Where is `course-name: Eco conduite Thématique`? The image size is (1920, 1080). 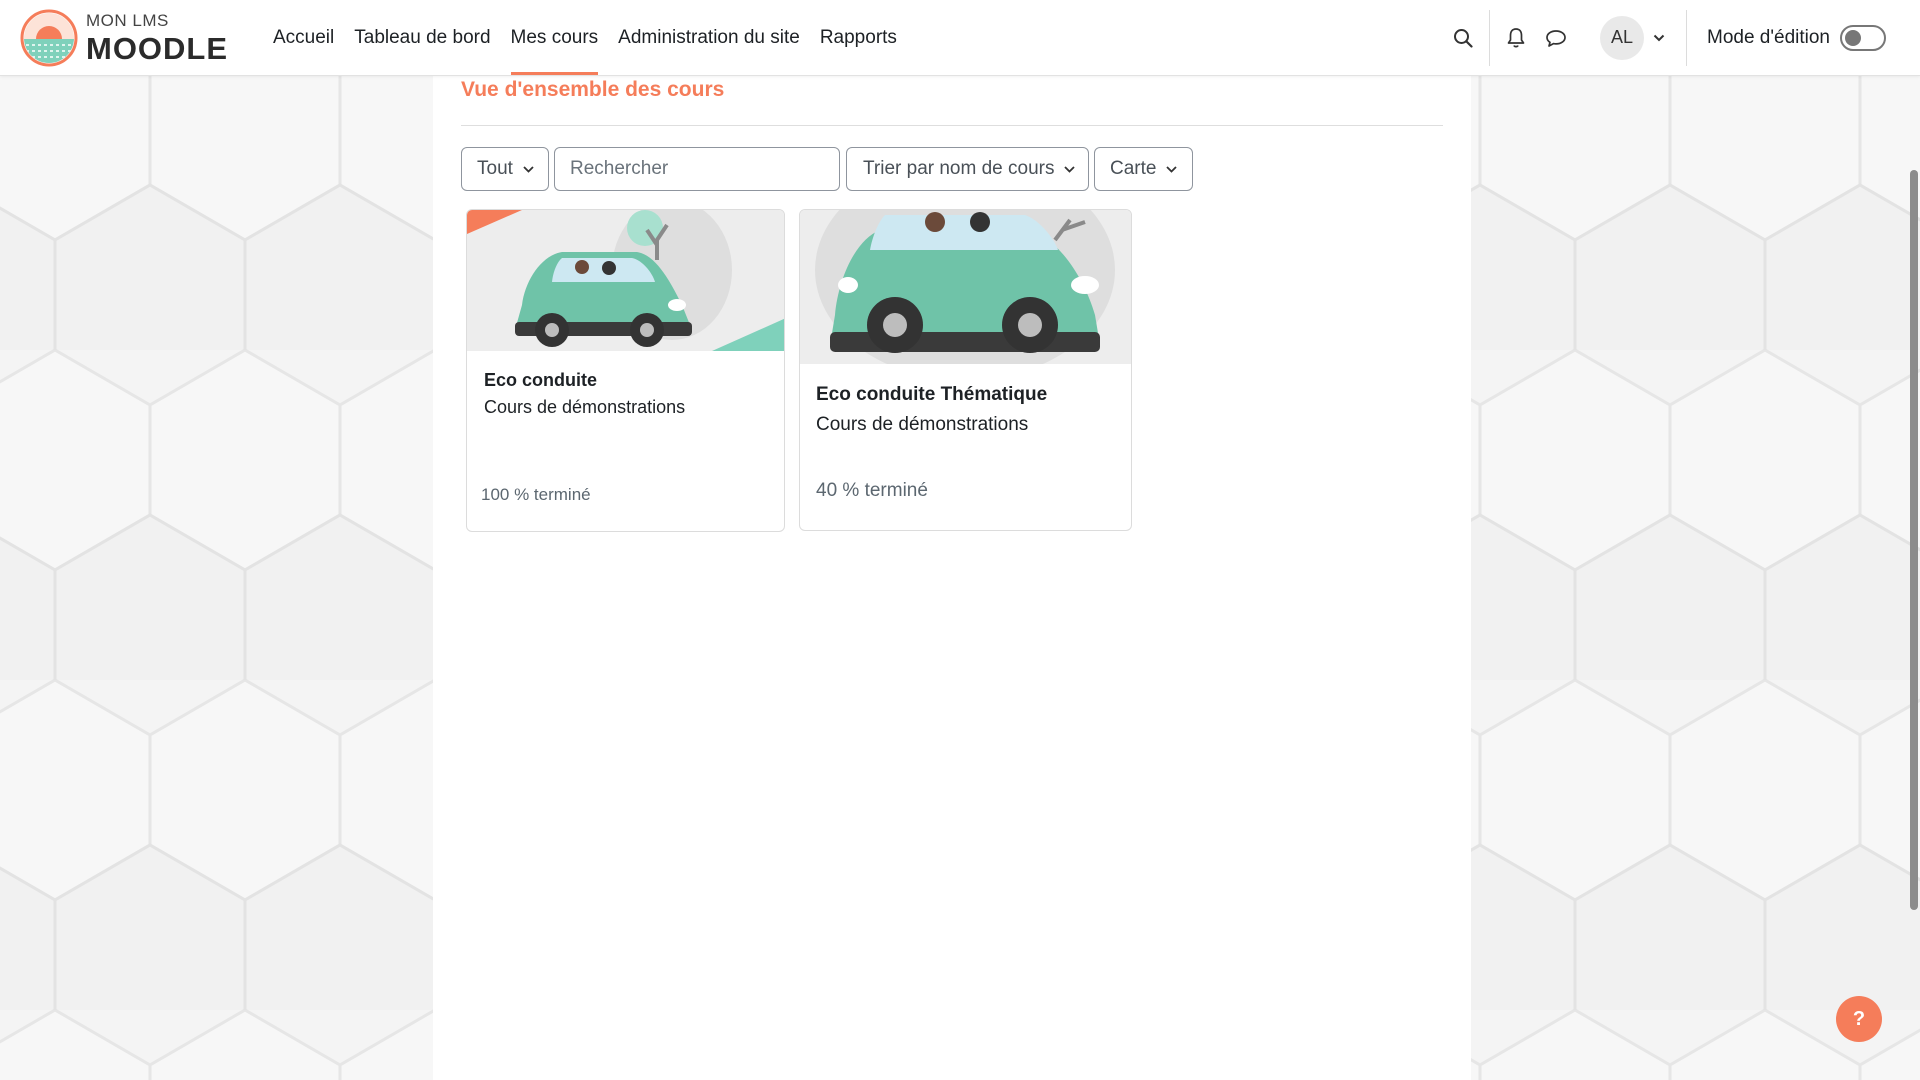
course-name: Eco conduite Thématique is located at coordinates (931, 395).